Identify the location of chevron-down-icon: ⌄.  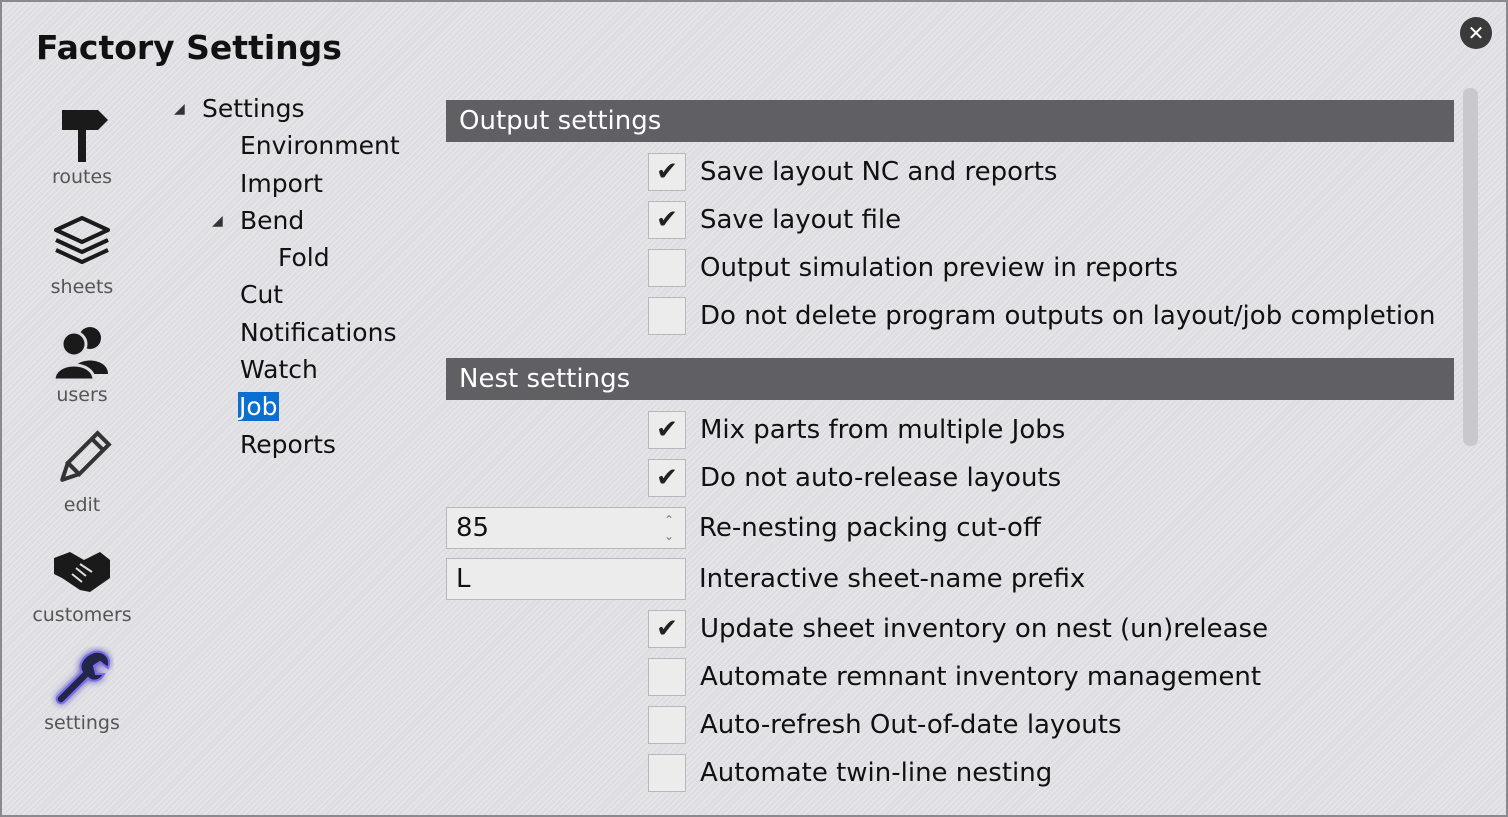
(669, 536).